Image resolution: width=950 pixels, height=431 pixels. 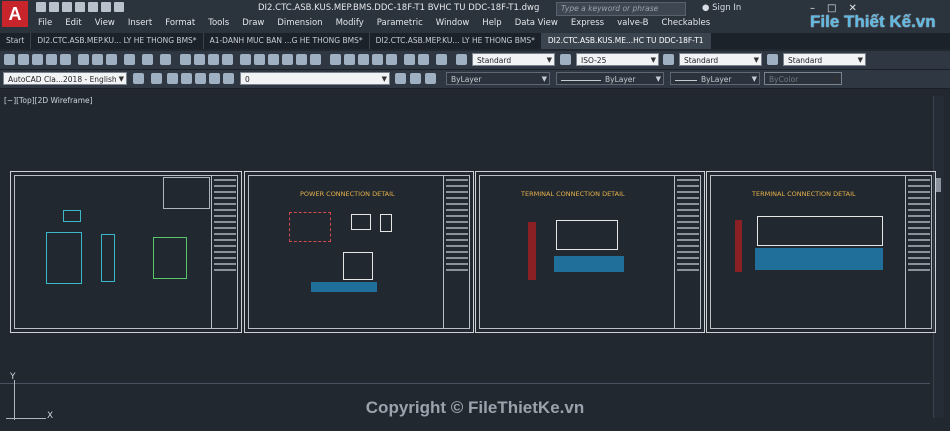 I want to click on menu-item-edit: Edit, so click(x=77, y=23).